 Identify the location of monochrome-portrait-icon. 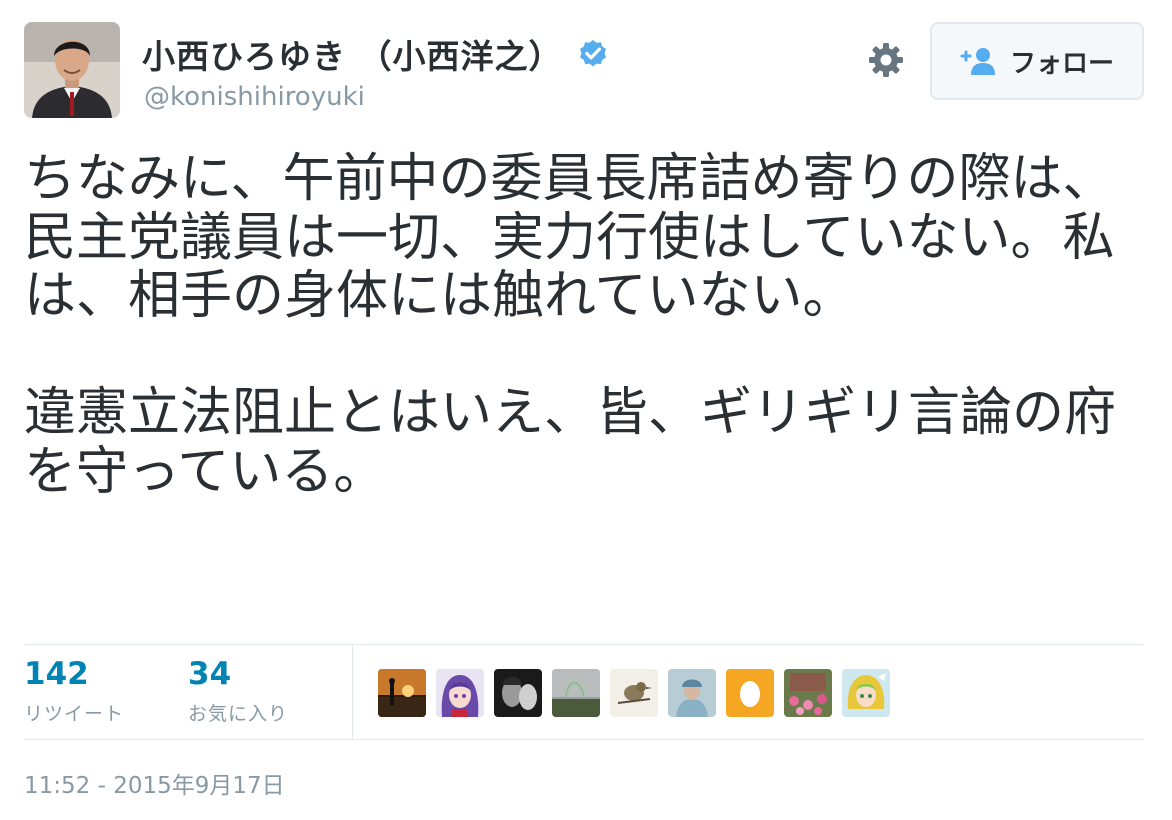
(518, 693).